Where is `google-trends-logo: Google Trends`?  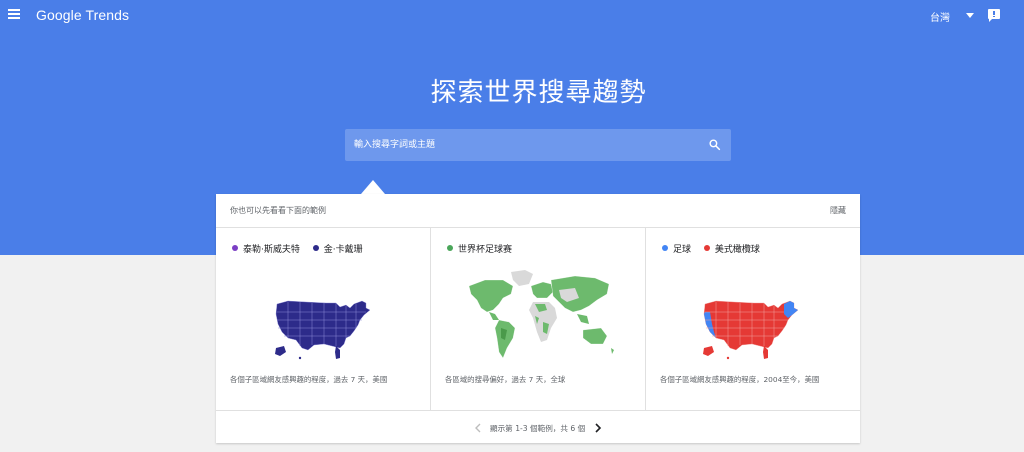 google-trends-logo: Google Trends is located at coordinates (82, 15).